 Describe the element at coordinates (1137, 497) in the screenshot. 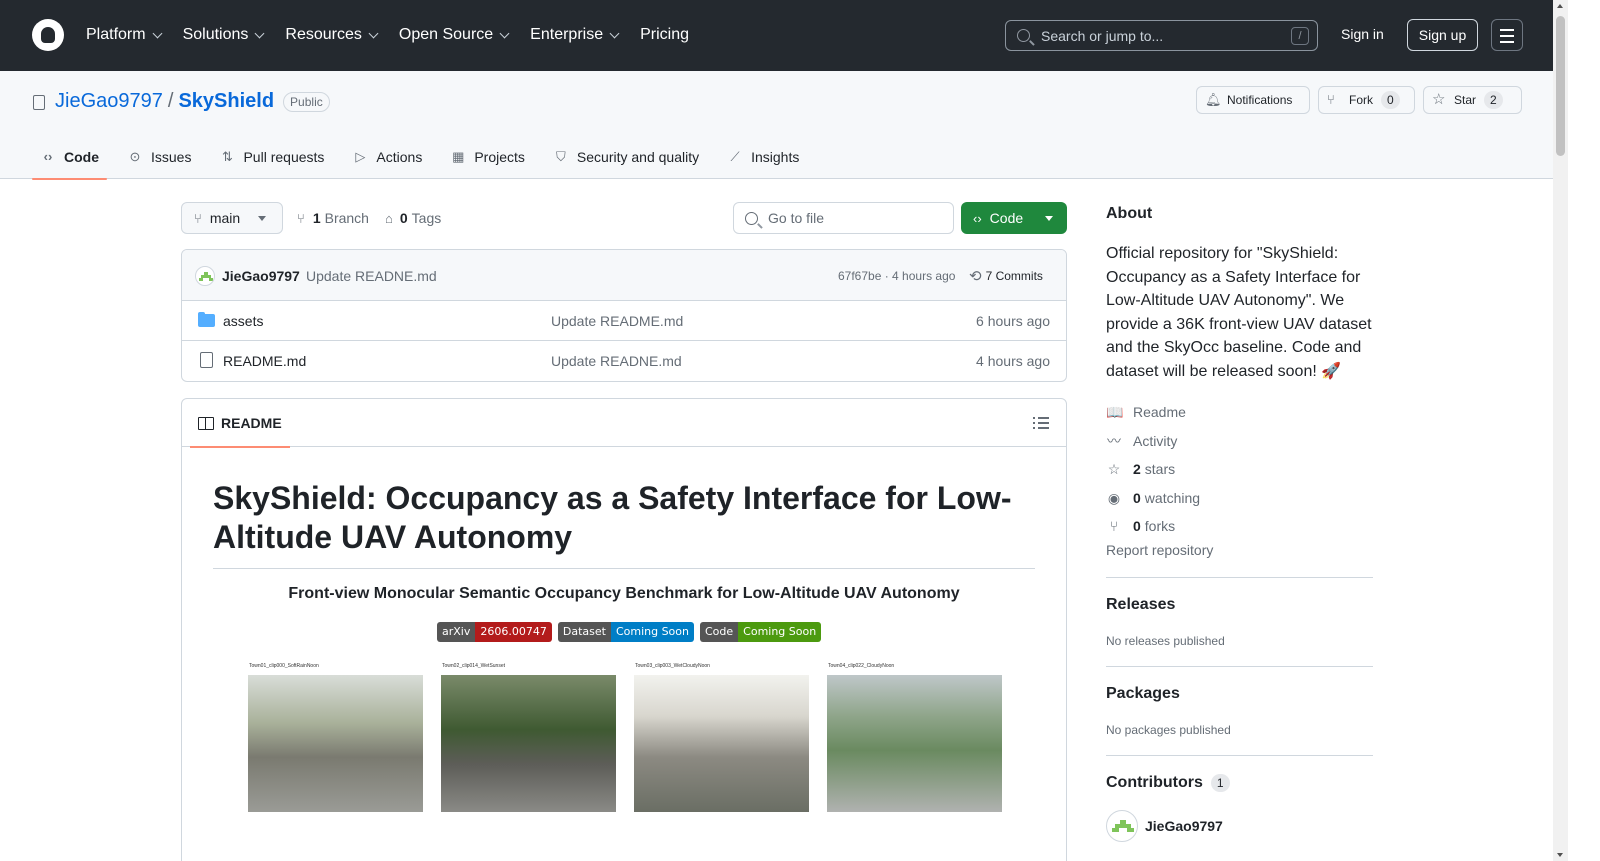

I see `about-link-count: 0` at that location.